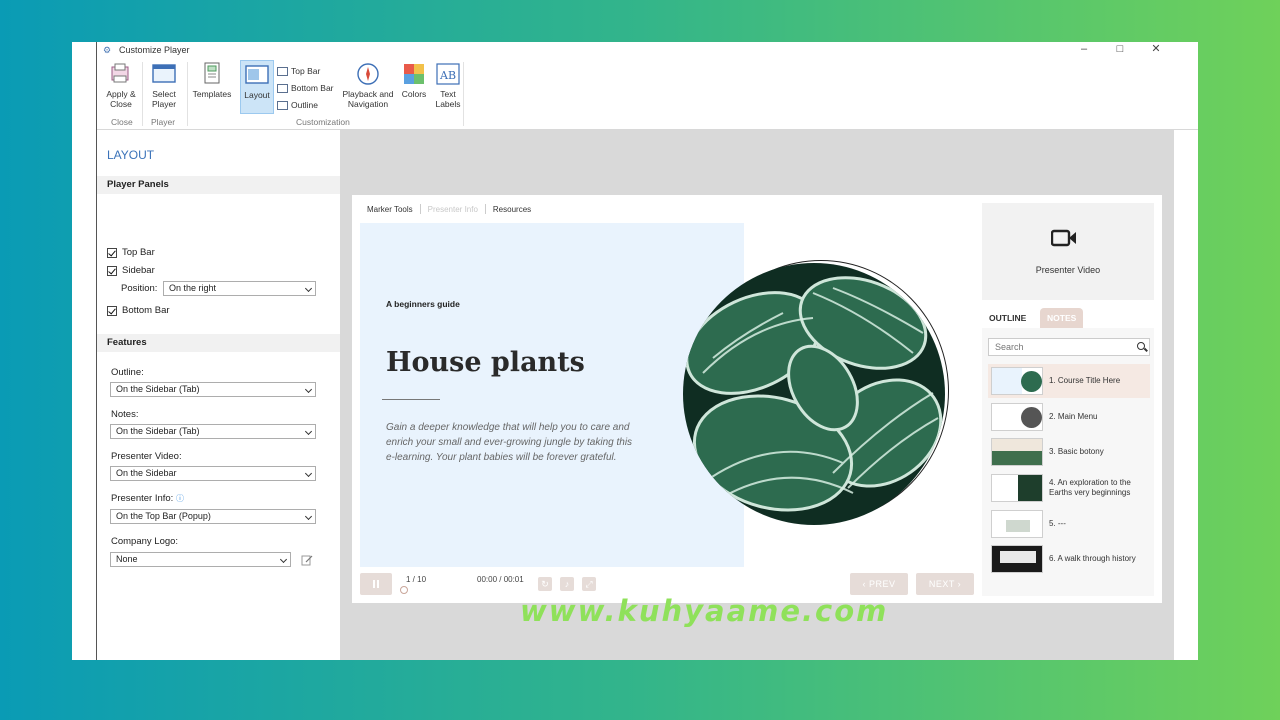 The width and height of the screenshot is (1280, 720). Describe the element at coordinates (1062, 318) in the screenshot. I see `tab-notes: NOTES` at that location.